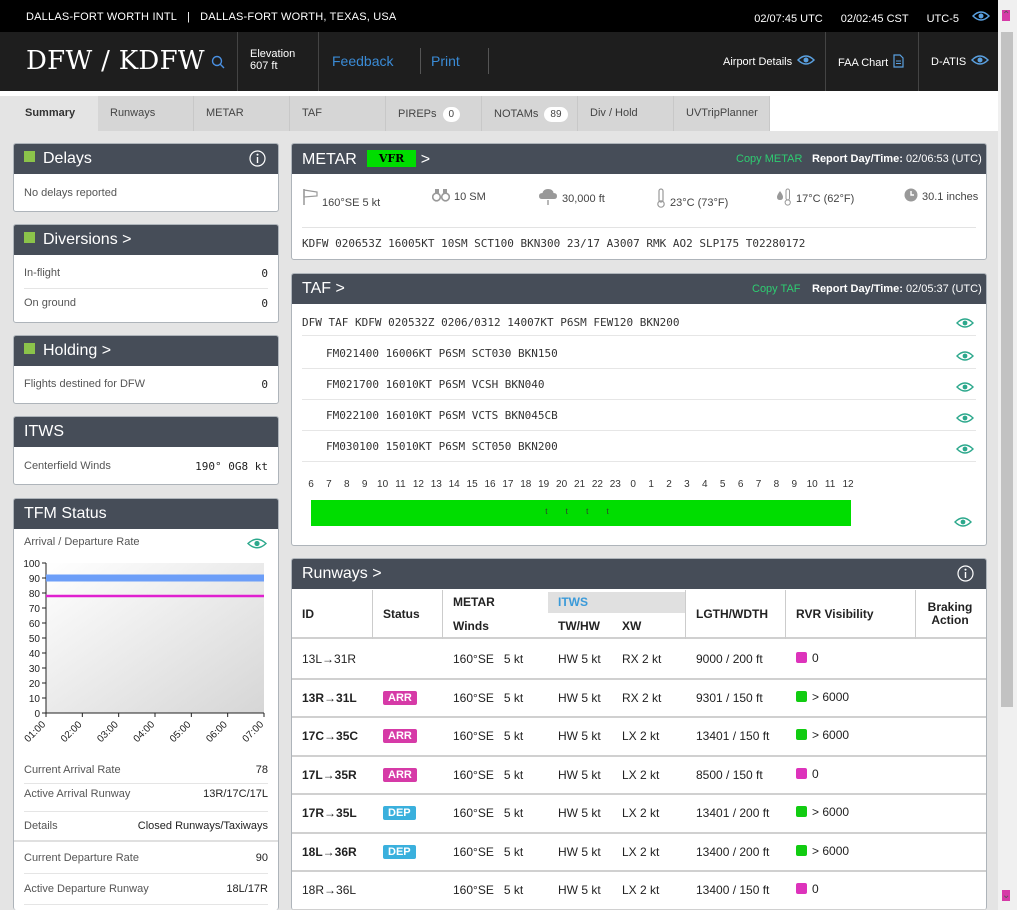 This screenshot has height=910, width=1017. What do you see at coordinates (445, 61) in the screenshot?
I see `print-link: Print` at bounding box center [445, 61].